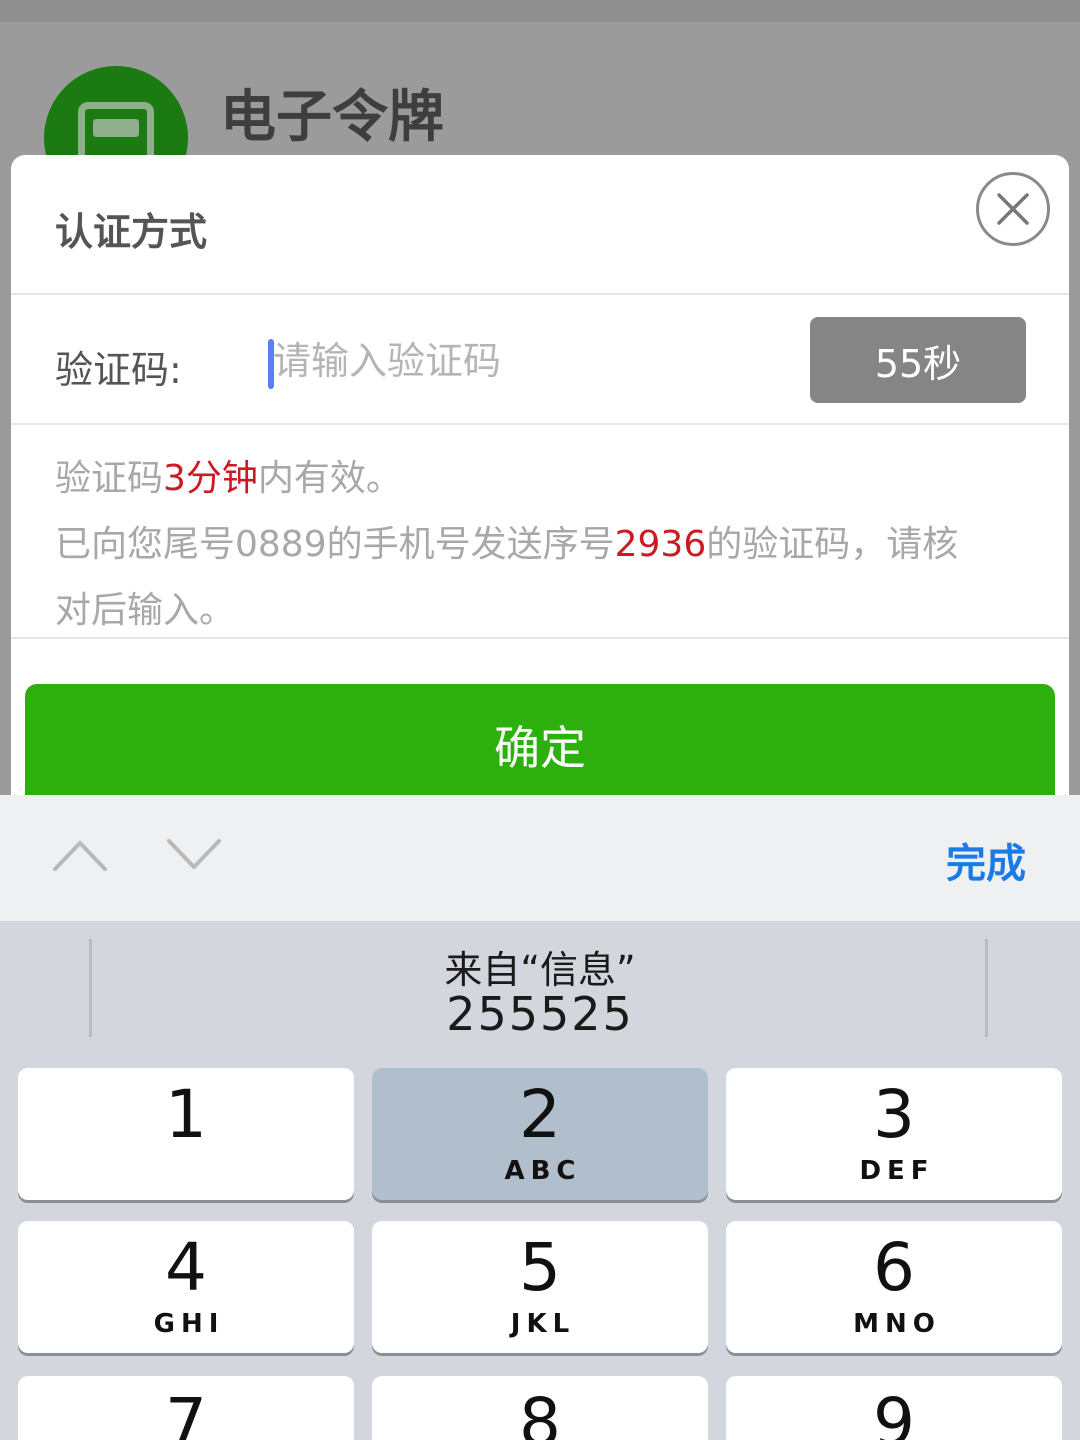 This screenshot has height=1440, width=1080. What do you see at coordinates (540, 1408) in the screenshot?
I see `key-8: 8` at bounding box center [540, 1408].